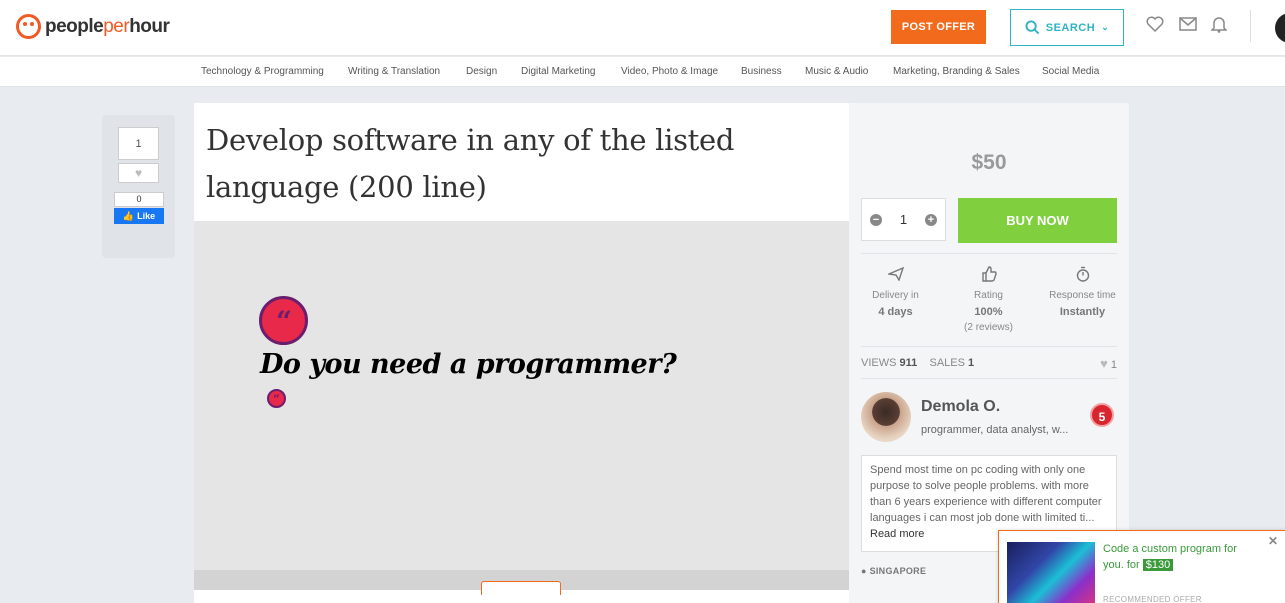 The width and height of the screenshot is (1285, 603). Describe the element at coordinates (481, 71) in the screenshot. I see `category-design: Design` at that location.